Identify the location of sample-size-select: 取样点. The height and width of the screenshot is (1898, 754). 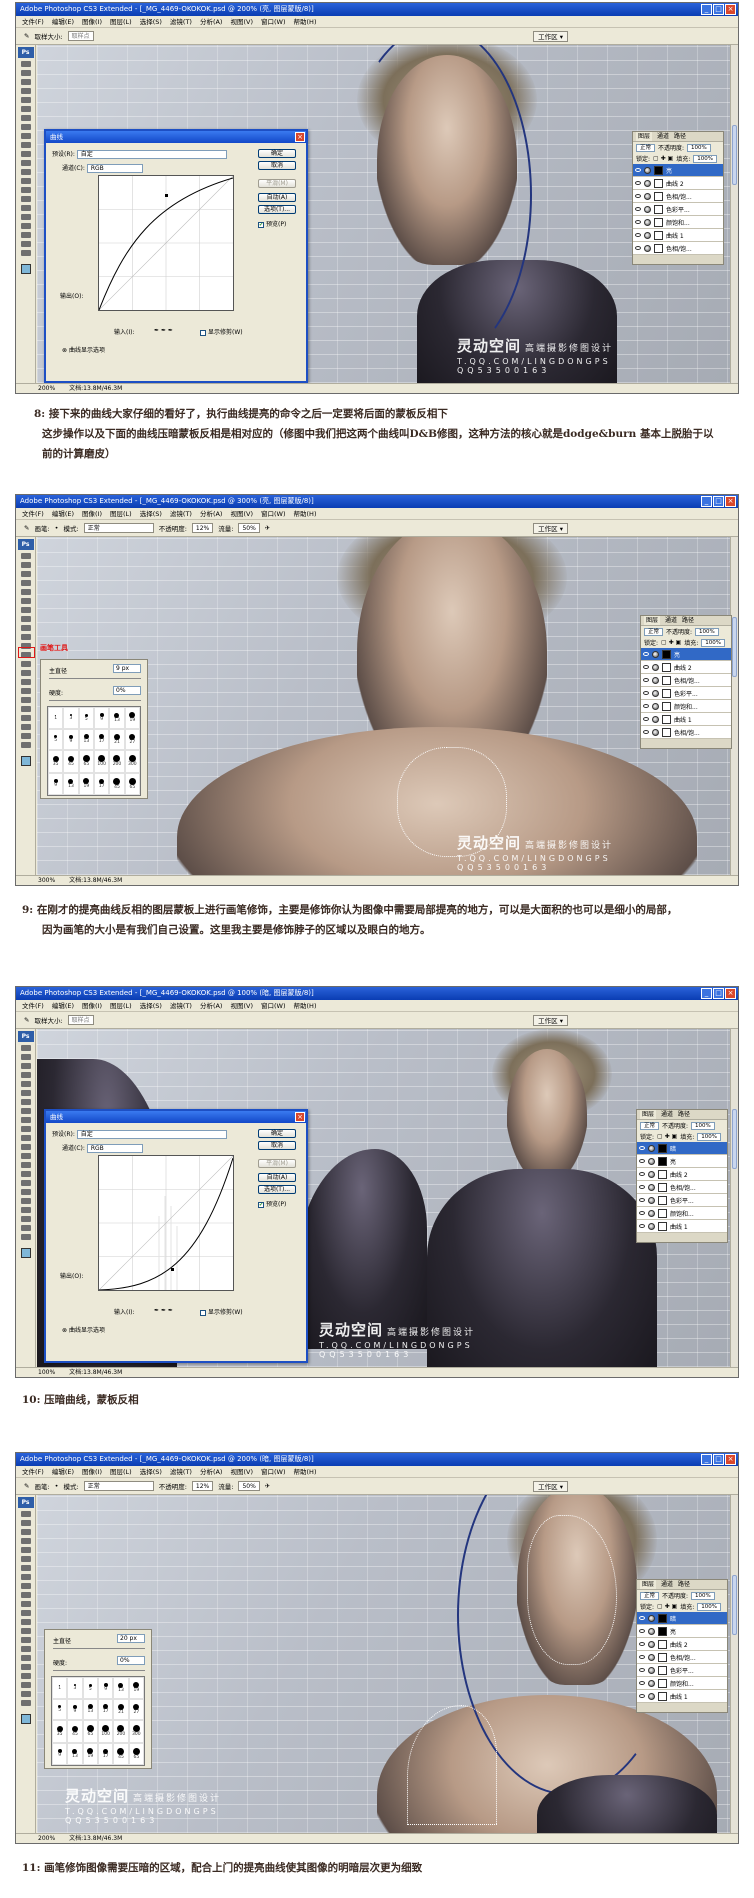
(80, 1020).